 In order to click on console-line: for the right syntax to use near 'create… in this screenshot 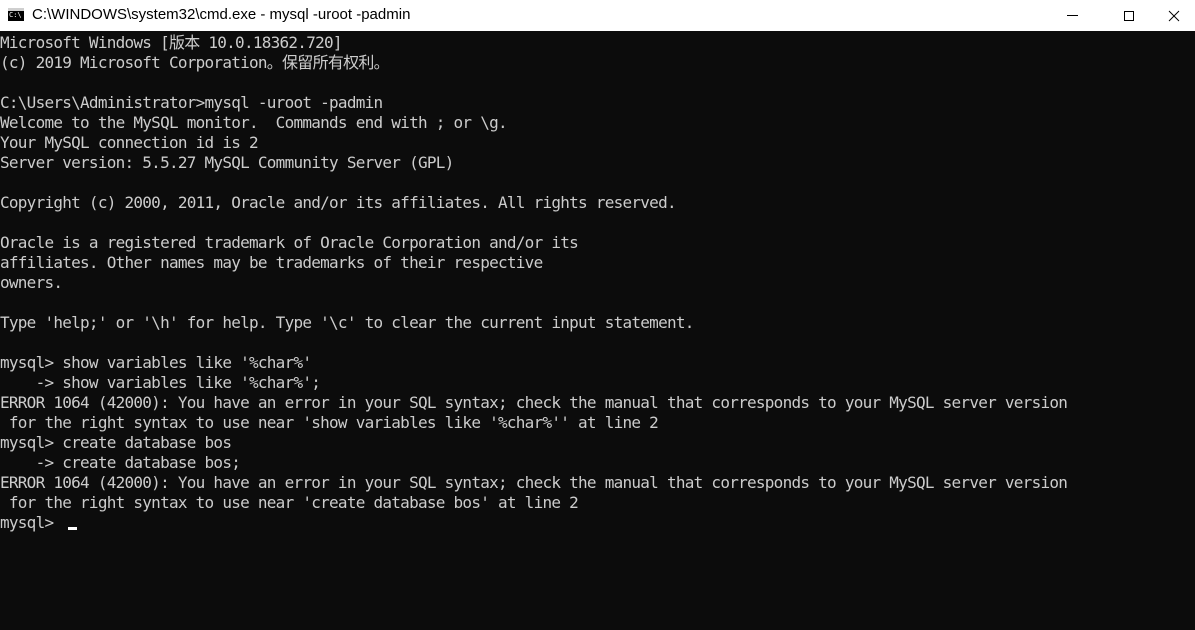, I will do `click(289, 502)`.